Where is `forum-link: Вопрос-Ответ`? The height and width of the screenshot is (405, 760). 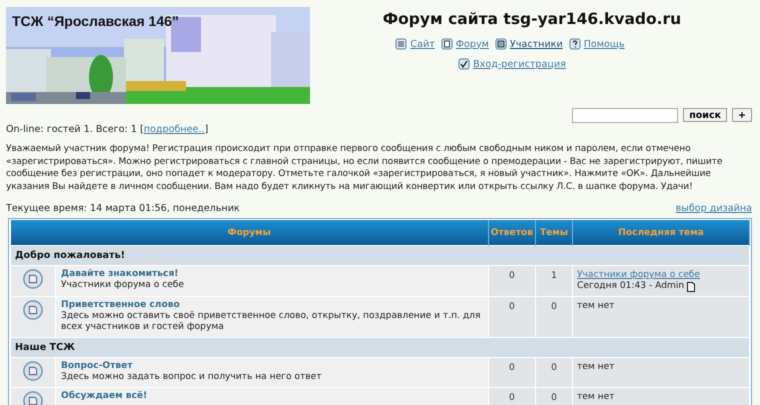 forum-link: Вопрос-Ответ is located at coordinates (97, 366).